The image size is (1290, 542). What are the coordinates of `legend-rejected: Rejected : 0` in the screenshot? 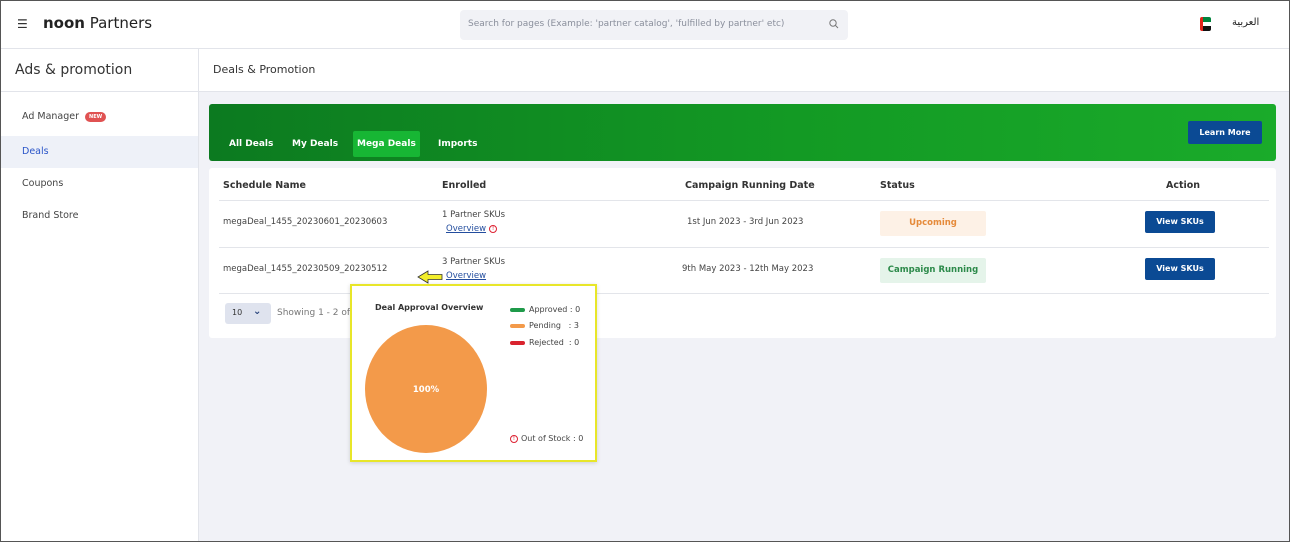 It's located at (544, 342).